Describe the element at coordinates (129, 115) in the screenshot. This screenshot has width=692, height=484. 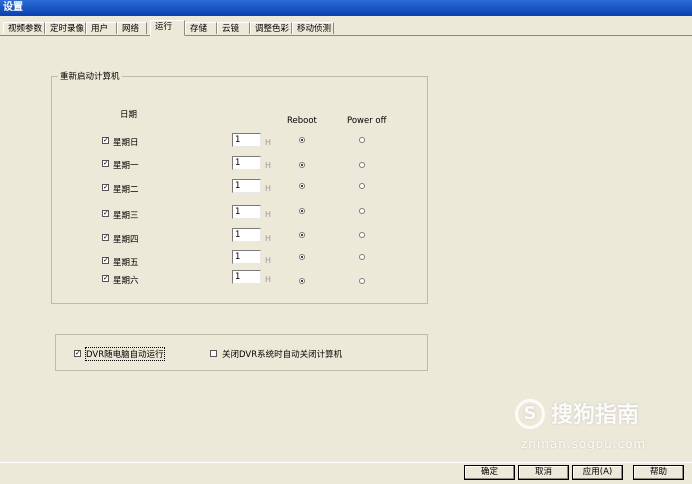
I see `day-column-header: 日期` at that location.